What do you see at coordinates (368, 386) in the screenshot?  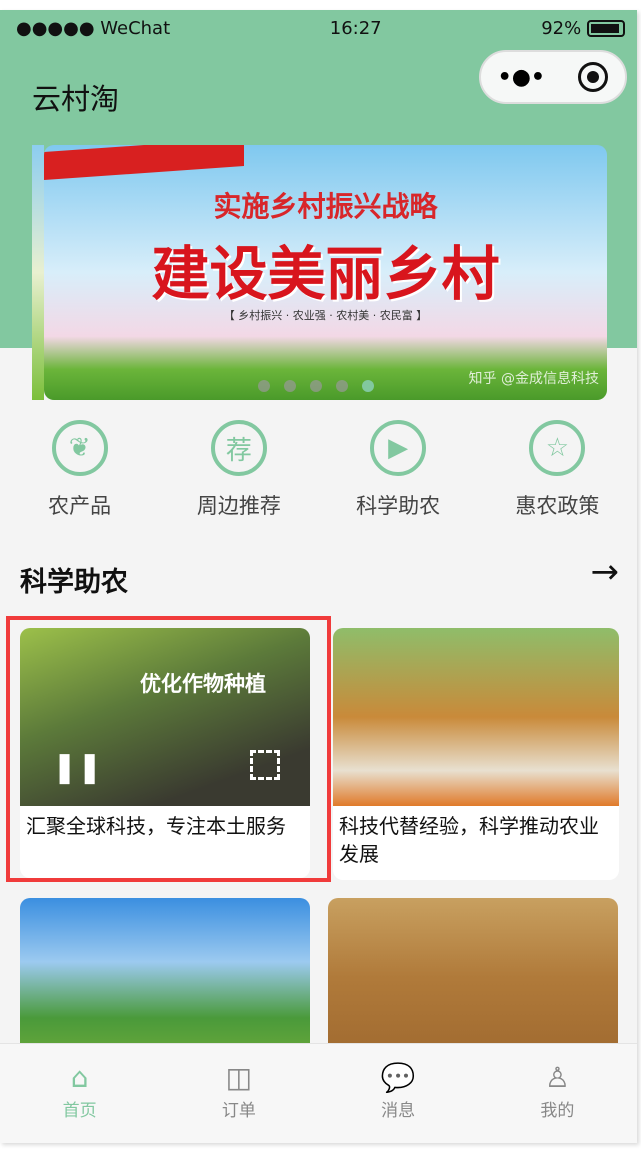 I see `carousel-dot-active` at bounding box center [368, 386].